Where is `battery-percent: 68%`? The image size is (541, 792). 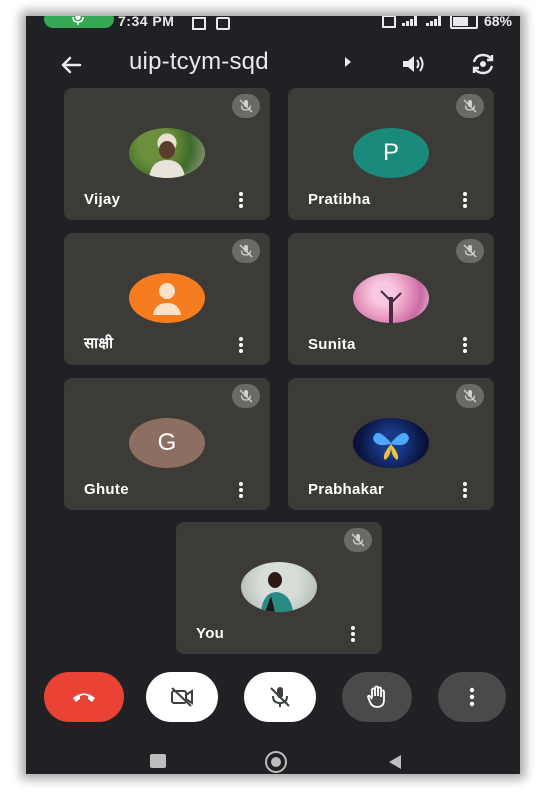 battery-percent: 68% is located at coordinates (497, 22).